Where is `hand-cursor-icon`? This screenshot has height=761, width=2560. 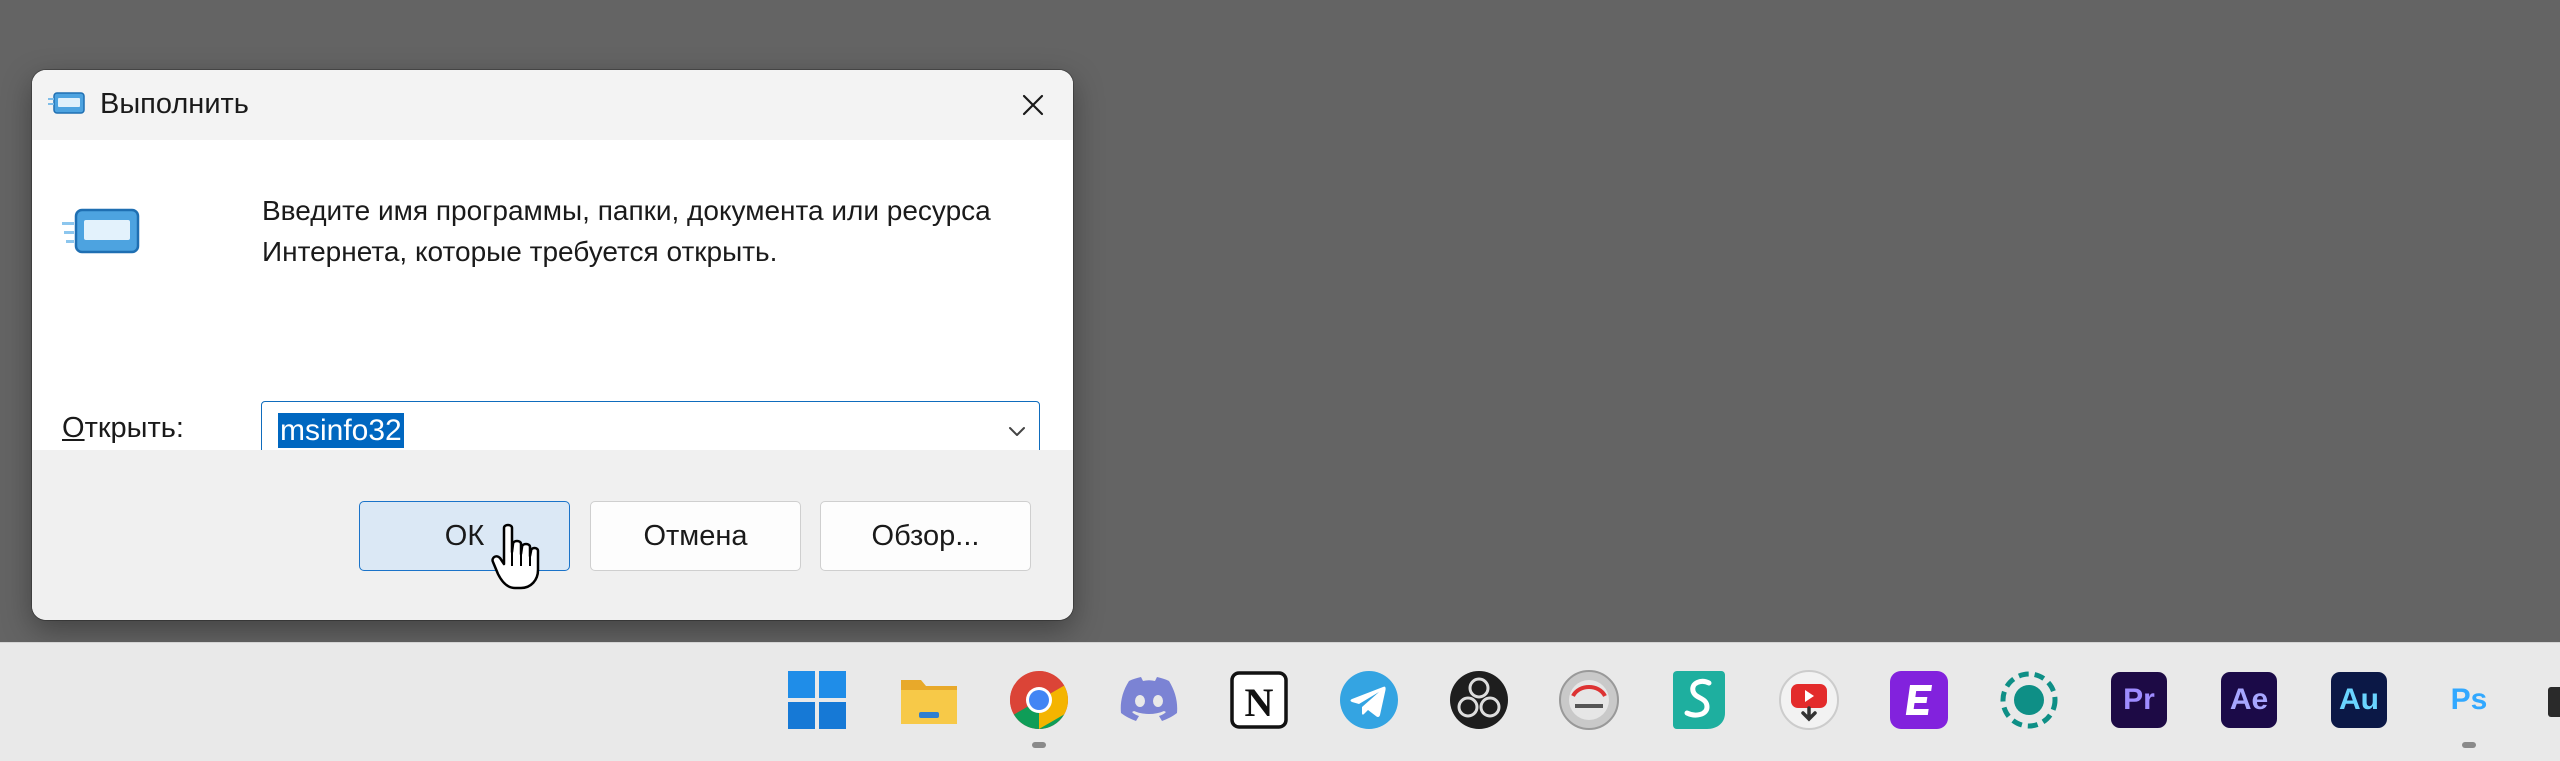 hand-cursor-icon is located at coordinates (515, 556).